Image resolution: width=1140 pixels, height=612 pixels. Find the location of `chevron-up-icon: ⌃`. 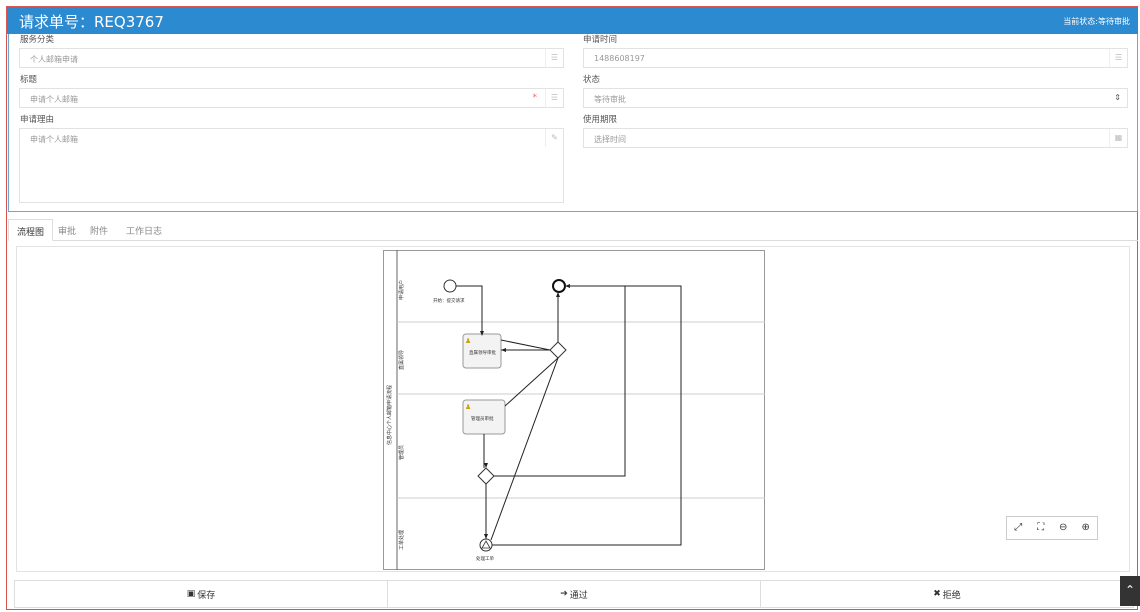

chevron-up-icon: ⌃ is located at coordinates (1130, 590).